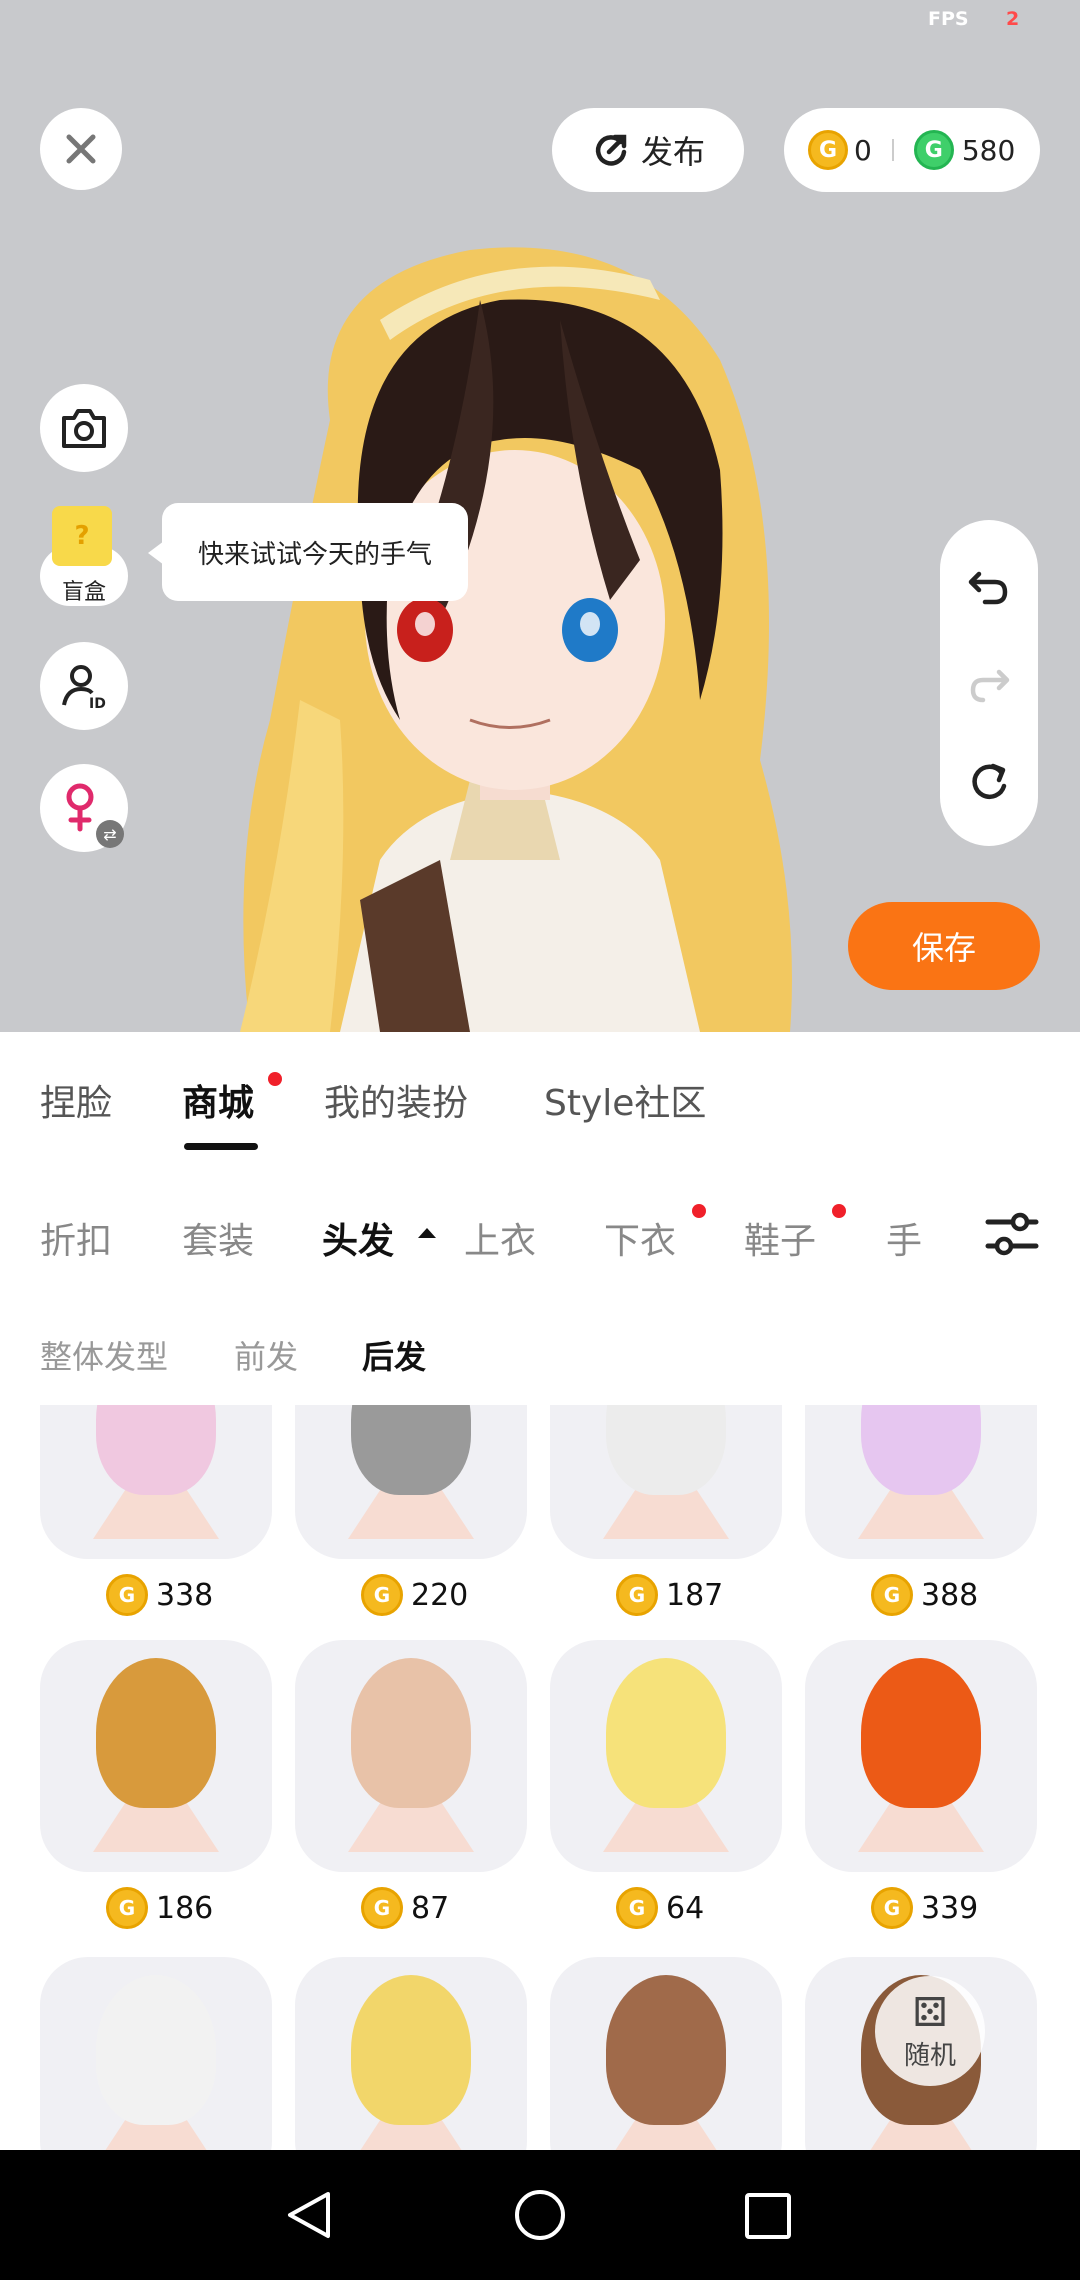 The height and width of the screenshot is (2280, 1080). Describe the element at coordinates (685, 1908) in the screenshot. I see `price-value: 64` at that location.